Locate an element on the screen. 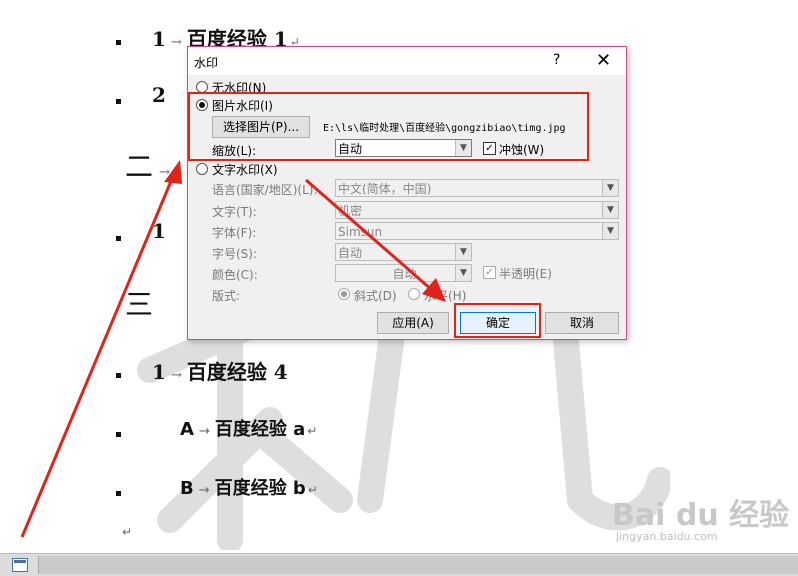 The width and height of the screenshot is (798, 576). layout-label: 版式: is located at coordinates (226, 296).